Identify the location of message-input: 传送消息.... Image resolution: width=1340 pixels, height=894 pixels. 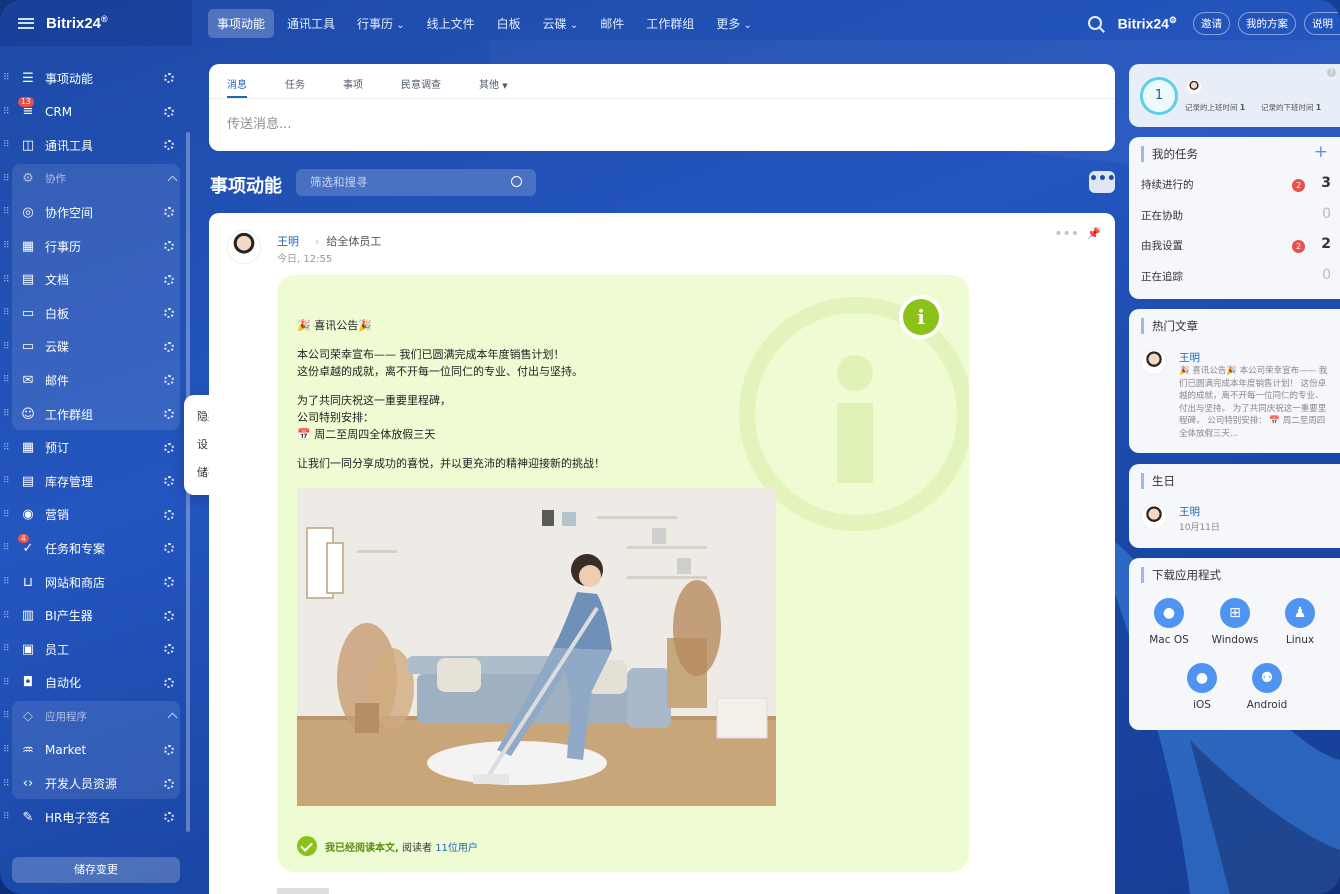
(662, 122).